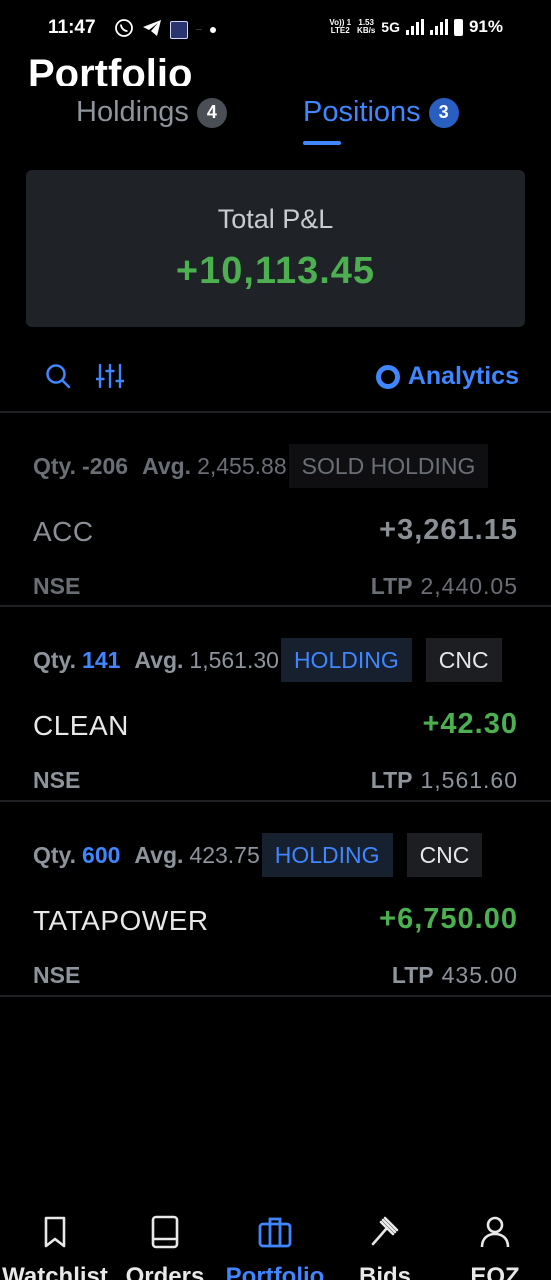 The height and width of the screenshot is (1280, 551). Describe the element at coordinates (384, 1271) in the screenshot. I see `nav-bids-label: Bids` at that location.